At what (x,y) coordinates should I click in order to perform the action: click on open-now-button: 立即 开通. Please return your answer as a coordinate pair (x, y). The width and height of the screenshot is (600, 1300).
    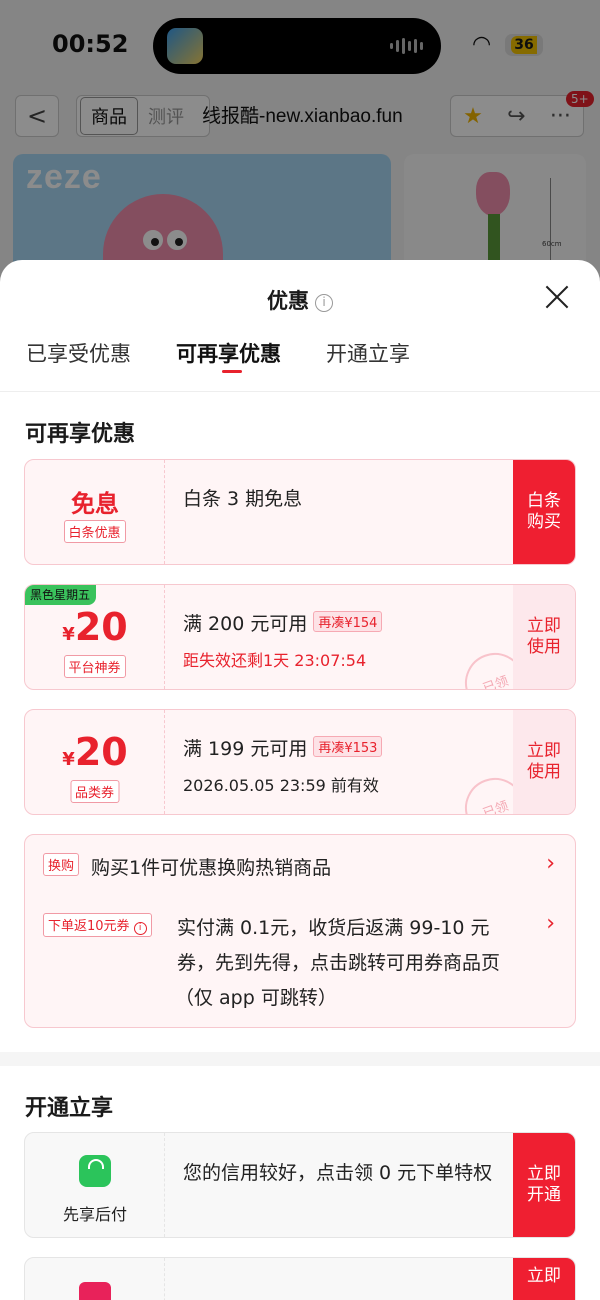
    Looking at the image, I should click on (544, 1185).